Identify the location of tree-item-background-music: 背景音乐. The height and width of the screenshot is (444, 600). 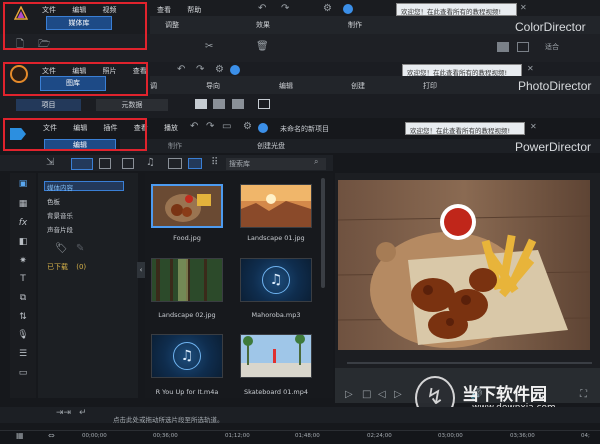
(60, 215).